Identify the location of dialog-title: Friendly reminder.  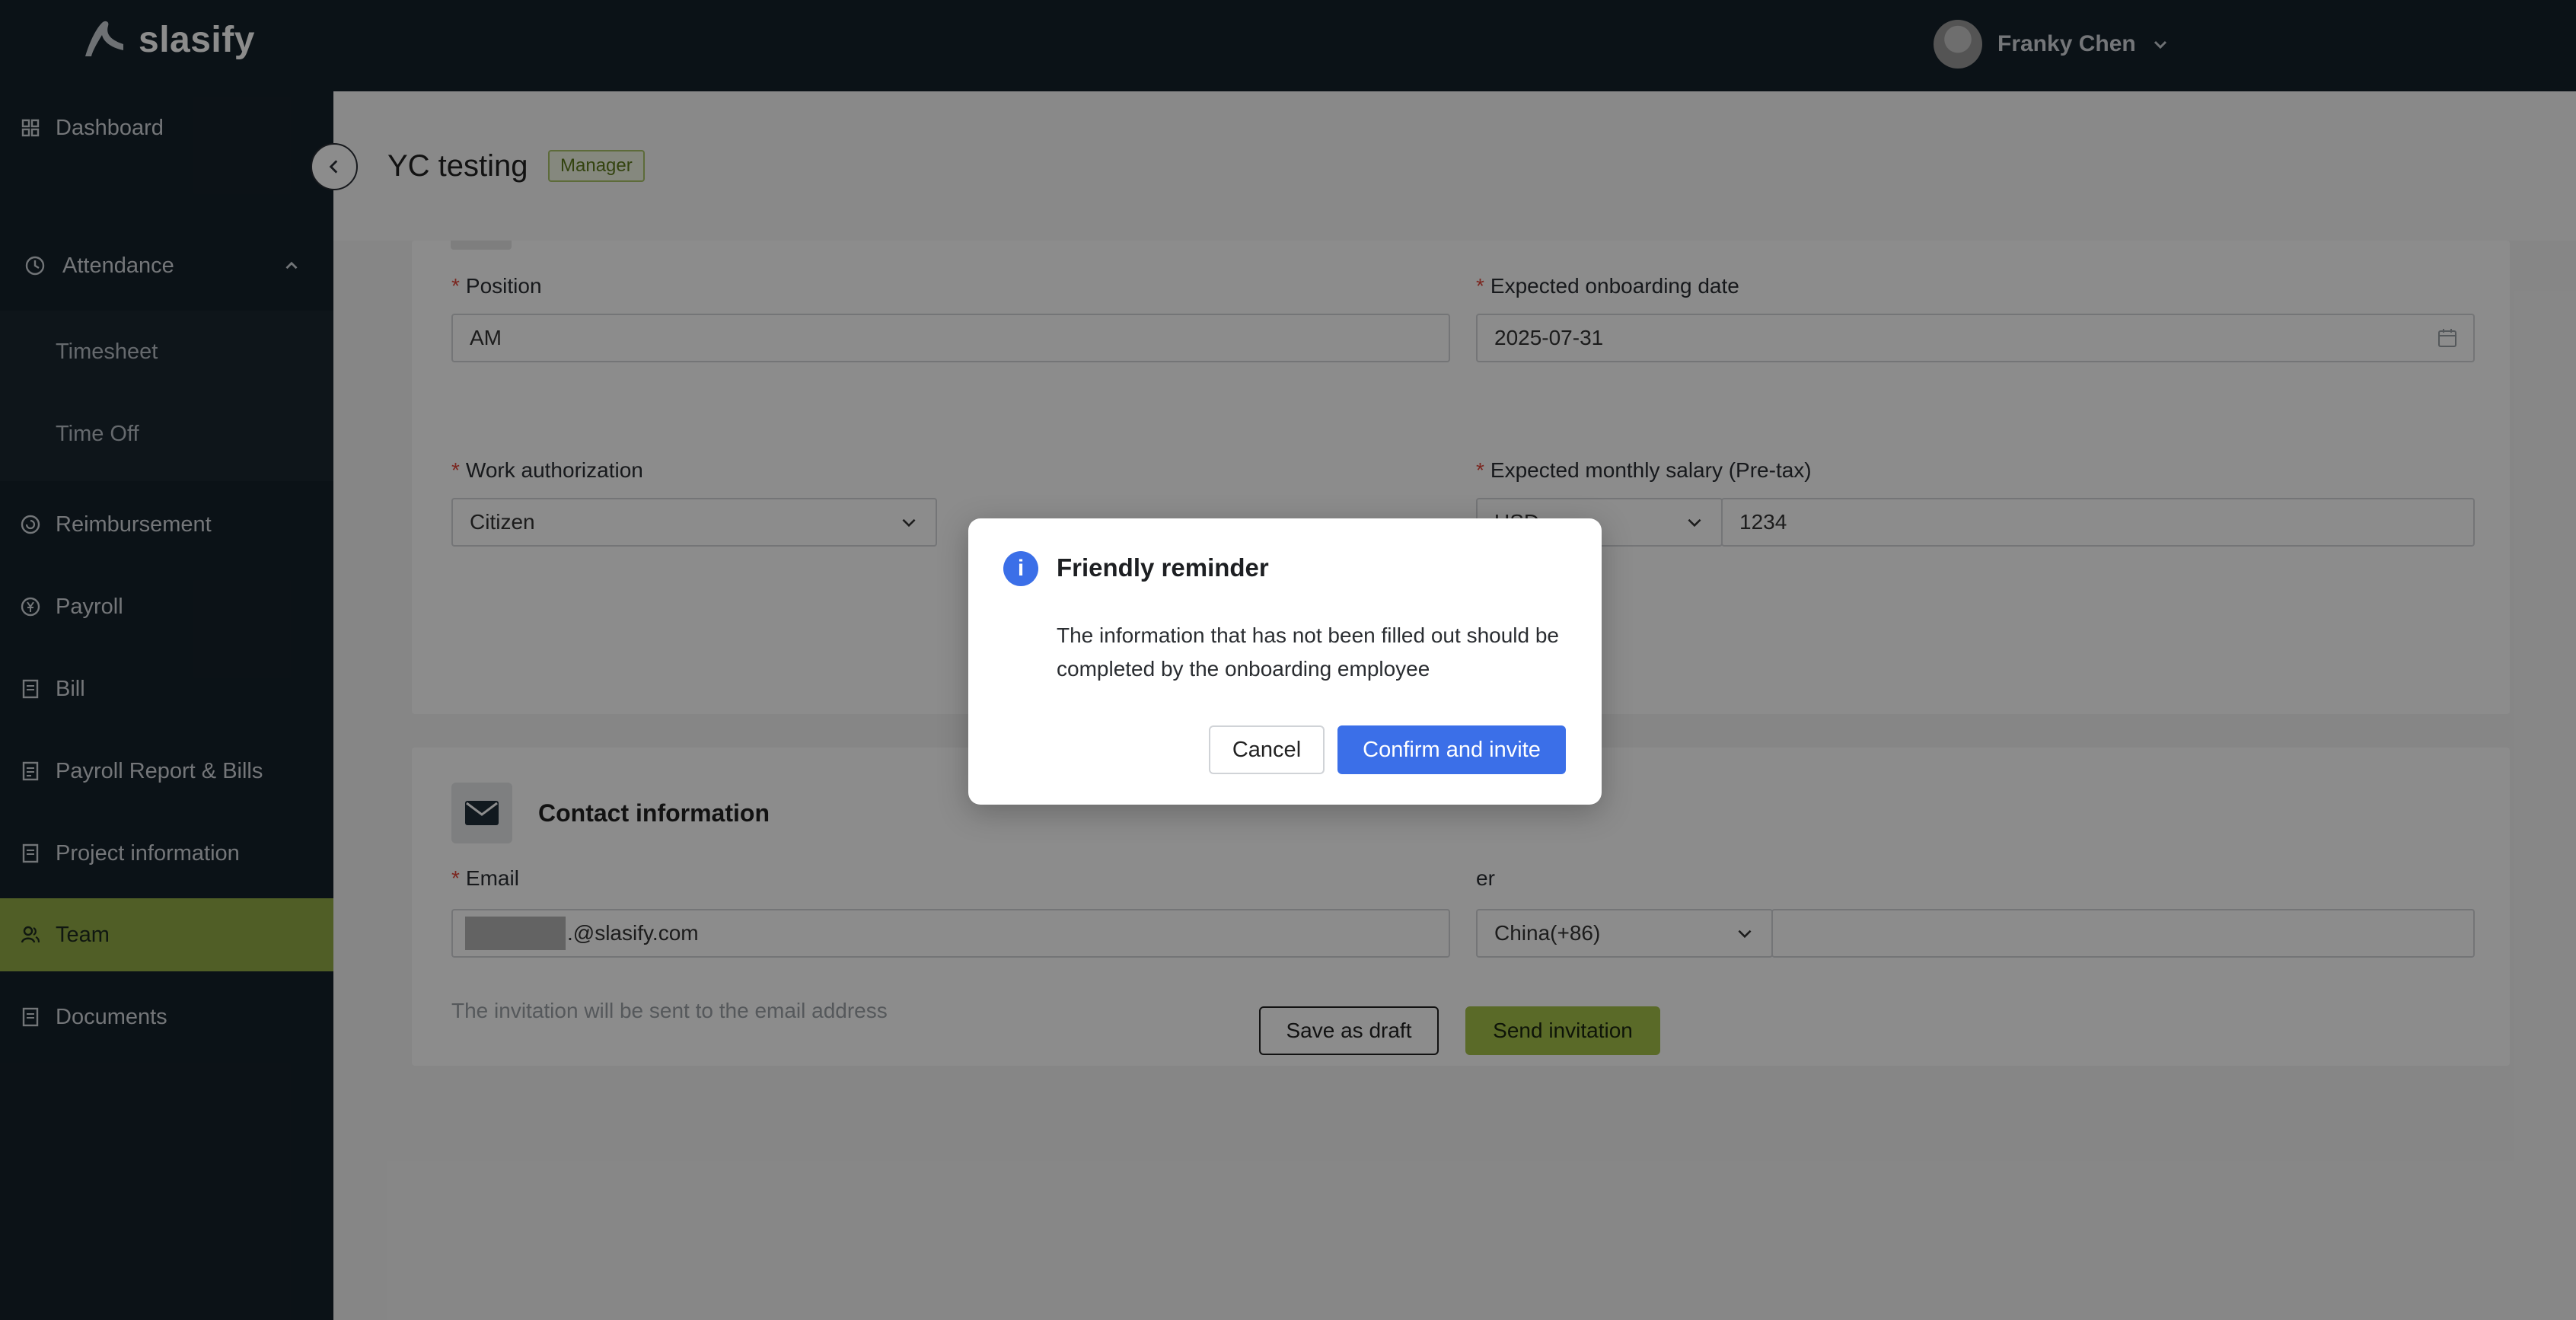
(1163, 567).